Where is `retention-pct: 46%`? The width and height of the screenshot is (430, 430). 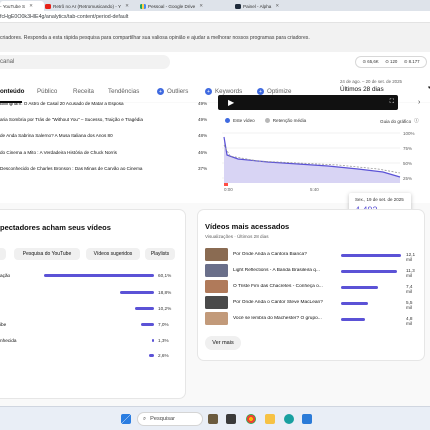 retention-pct: 46% is located at coordinates (203, 152).